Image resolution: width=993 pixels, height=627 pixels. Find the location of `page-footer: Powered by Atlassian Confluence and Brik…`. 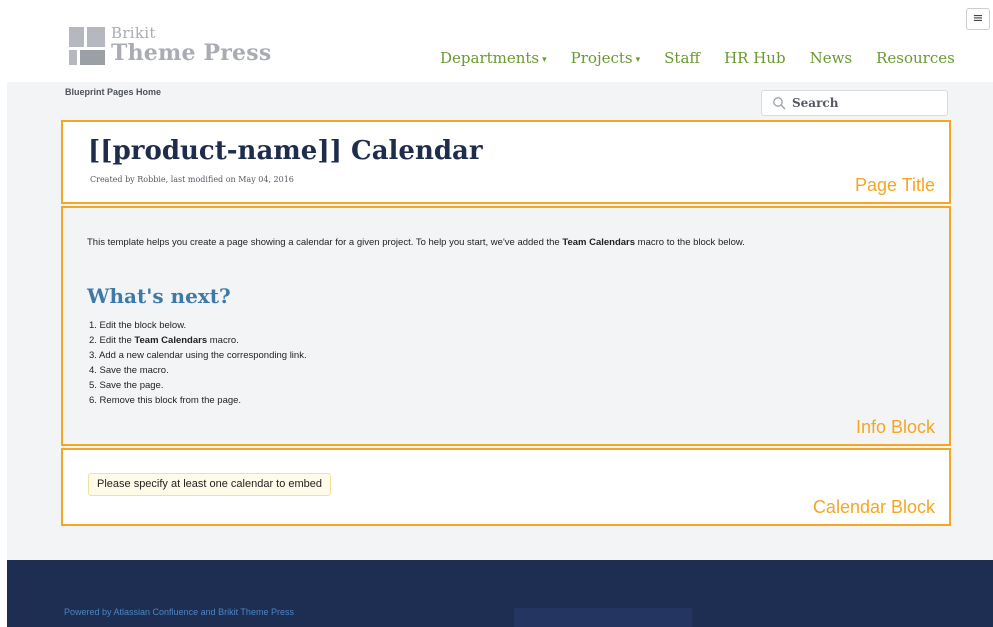

page-footer: Powered by Atlassian Confluence and Brik… is located at coordinates (500, 593).